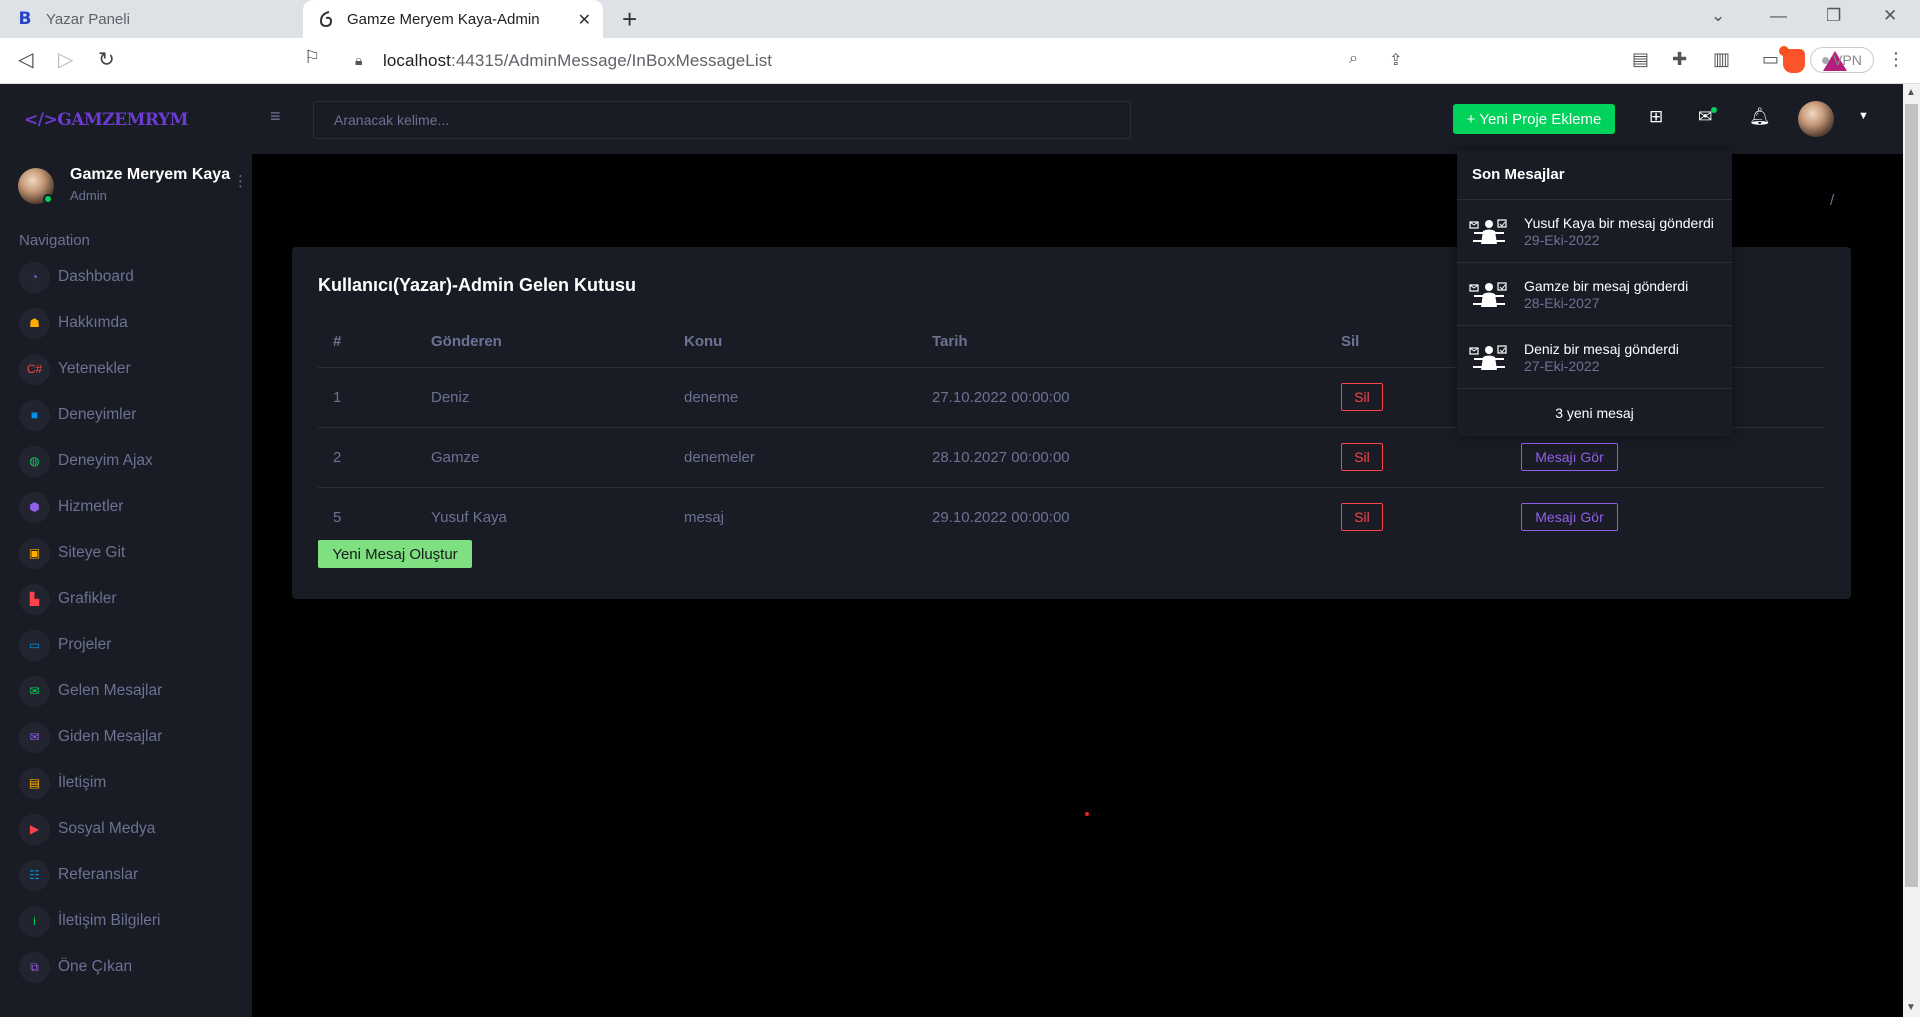 The image size is (1920, 1017). What do you see at coordinates (25, 59) in the screenshot?
I see `back-icon: ◁` at bounding box center [25, 59].